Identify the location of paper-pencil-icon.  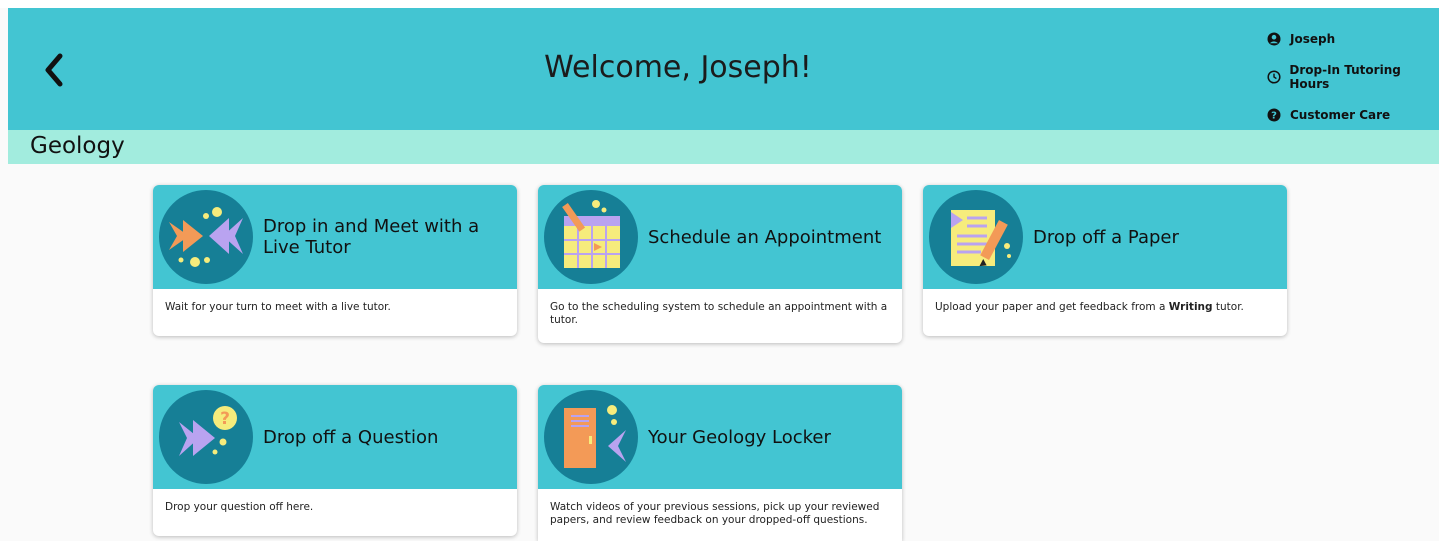
(976, 237).